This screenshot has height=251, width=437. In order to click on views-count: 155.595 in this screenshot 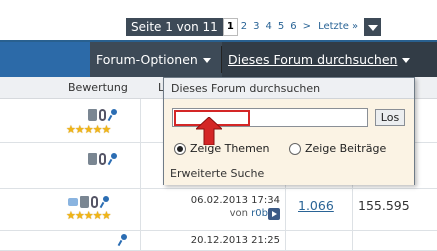, I will do `click(384, 205)`.